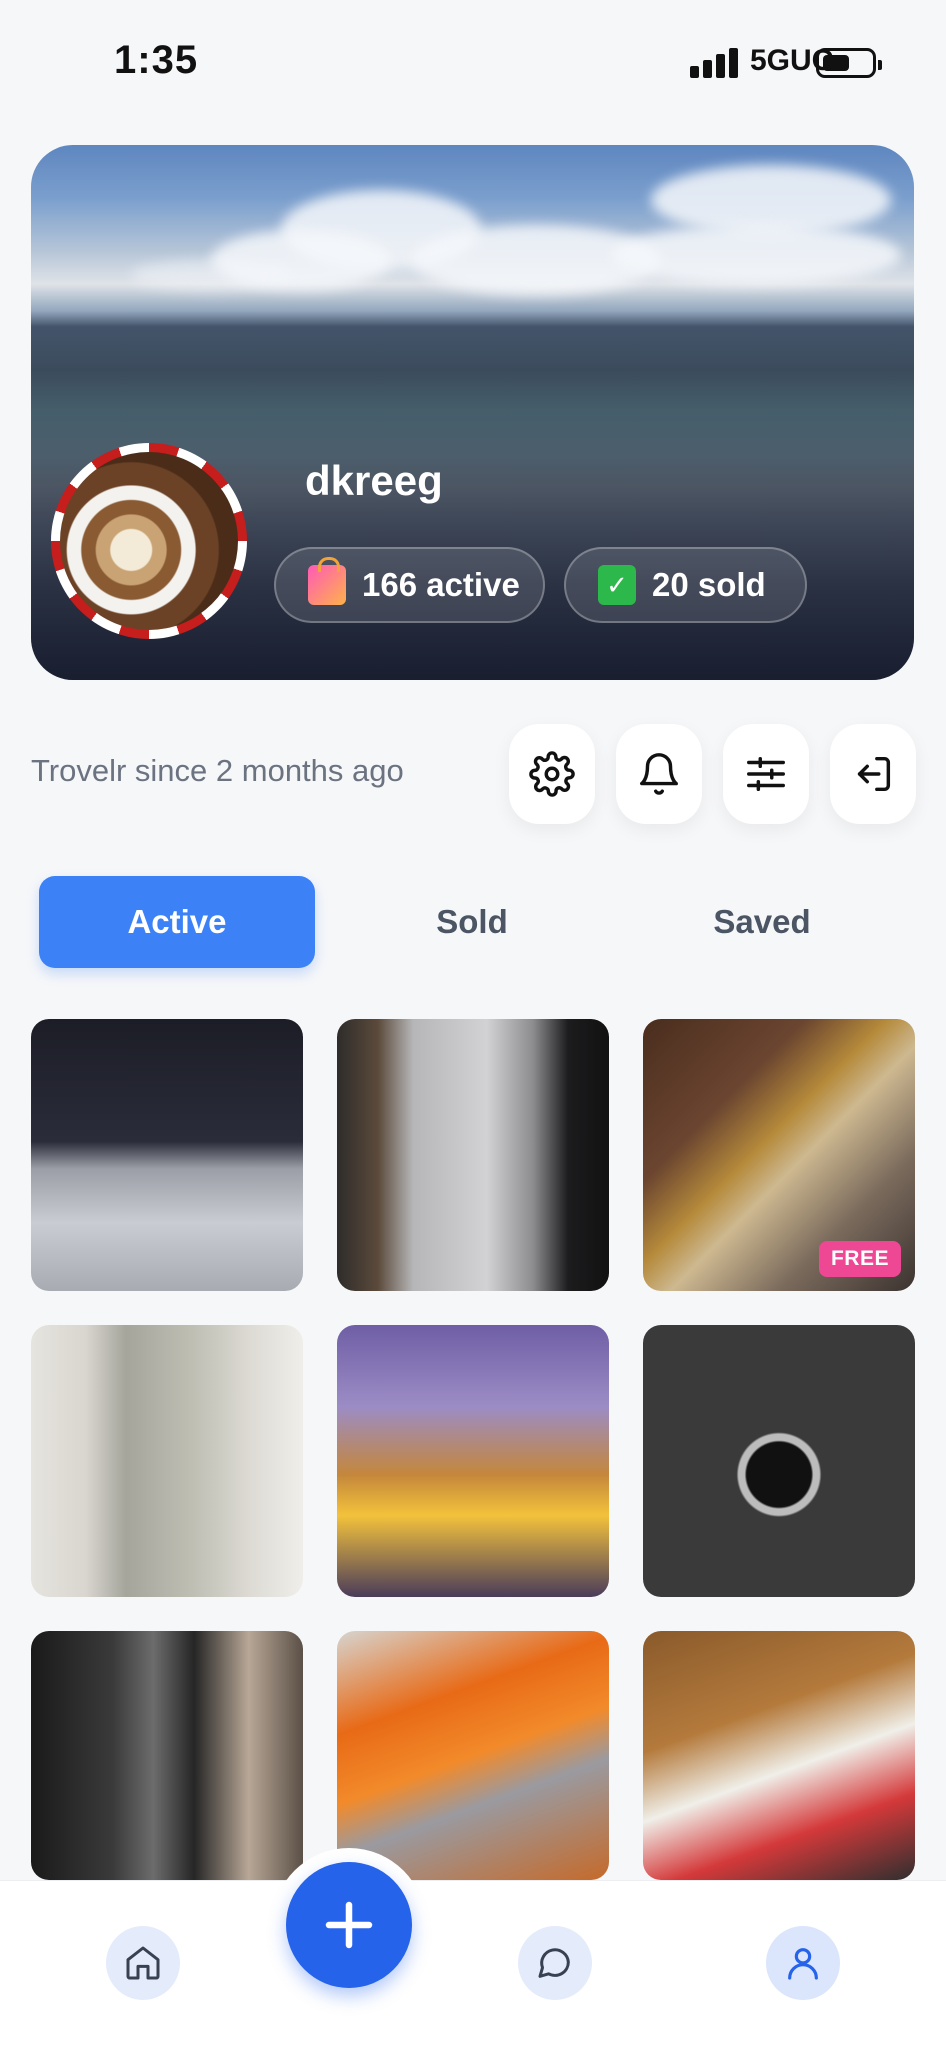  I want to click on listing-vacuum: FREE, so click(779, 1155).